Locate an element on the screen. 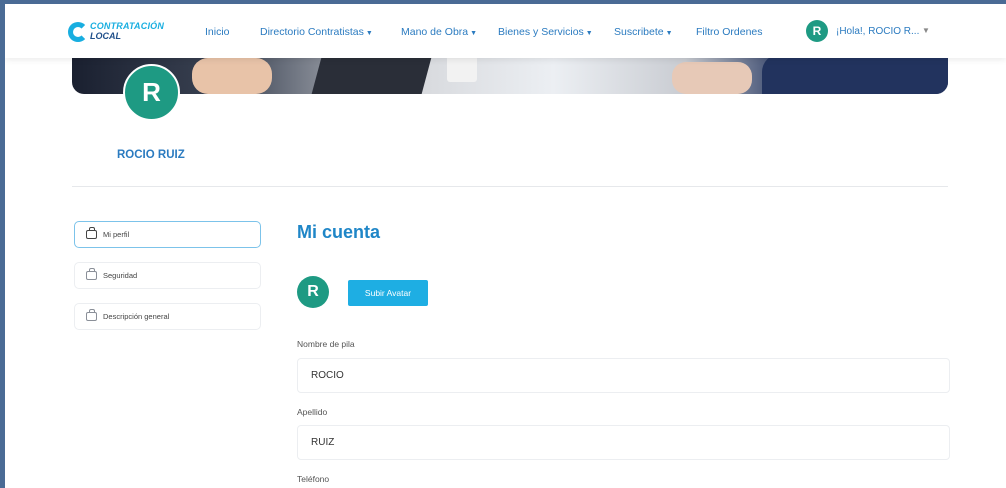  logo-icon is located at coordinates (78, 32).